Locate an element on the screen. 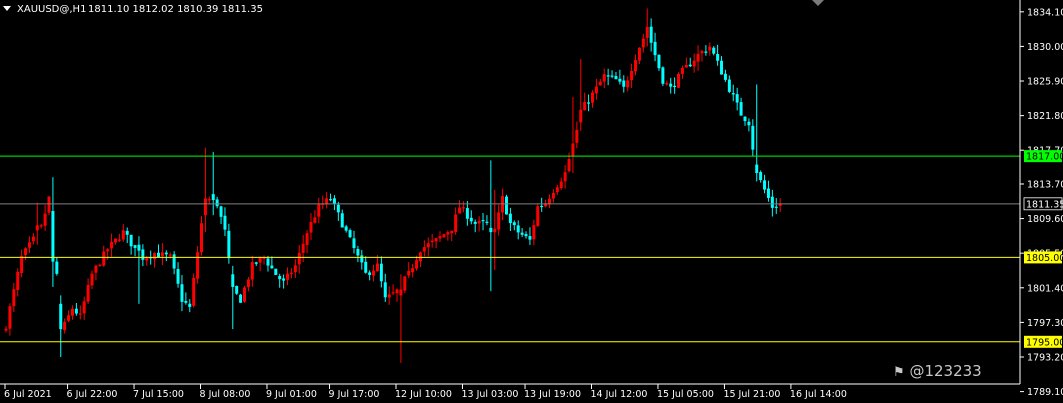 The height and width of the screenshot is (403, 1063). symbol-timeframe-label: XAUUSD@,H1 is located at coordinates (51, 9).